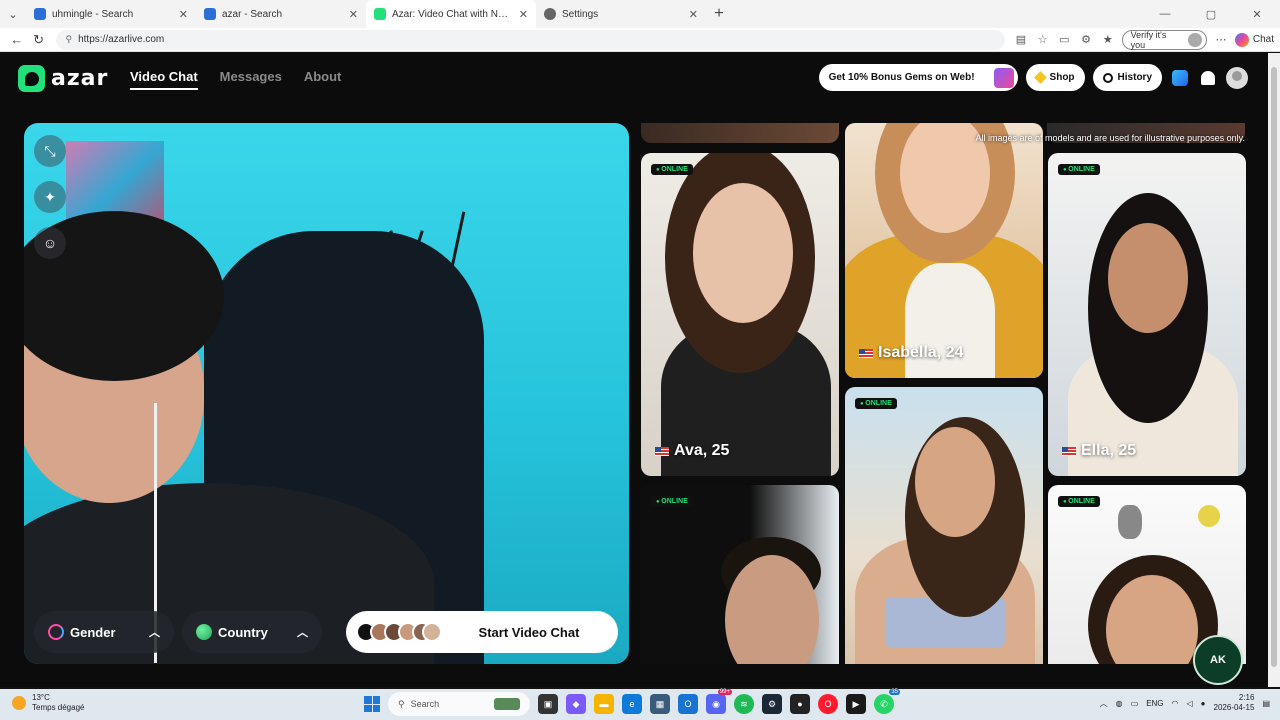 The image size is (1280, 720). What do you see at coordinates (918, 77) in the screenshot?
I see `bonus-gems-button: Get 10% Bonus Gems on Web!` at bounding box center [918, 77].